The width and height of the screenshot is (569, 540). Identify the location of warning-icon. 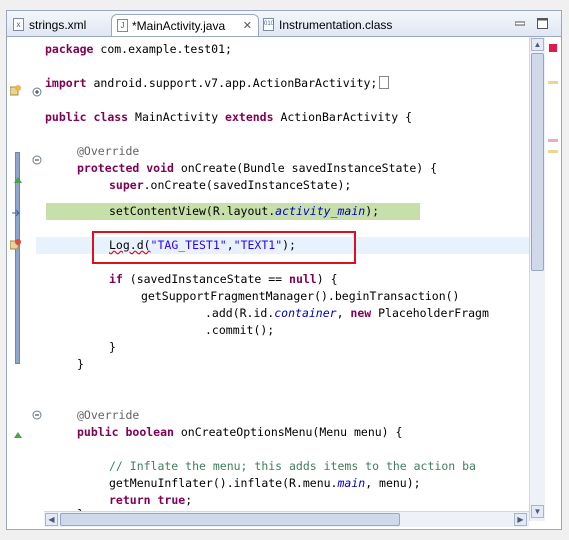
(15, 92).